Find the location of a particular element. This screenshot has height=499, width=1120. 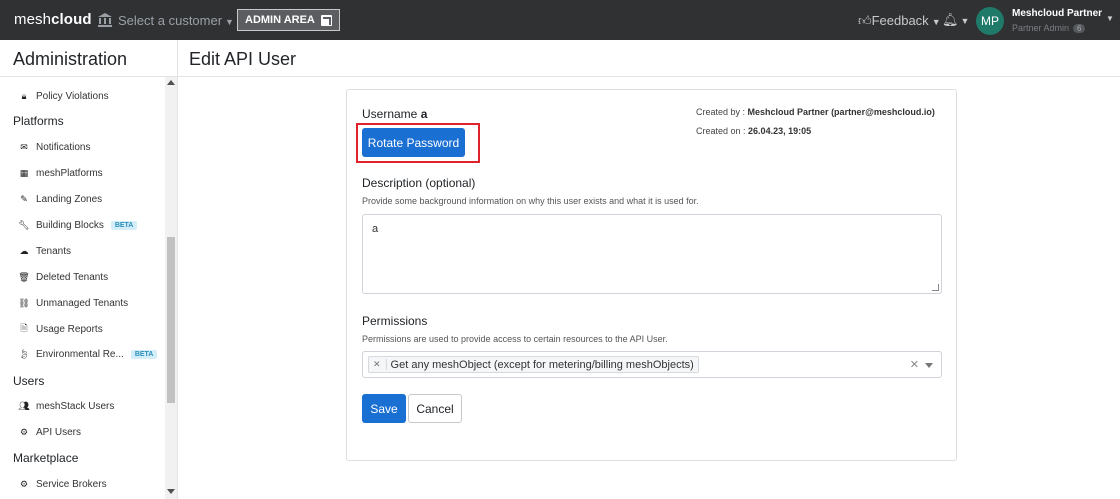

customer-select-label: Select a customer is located at coordinates (170, 20).